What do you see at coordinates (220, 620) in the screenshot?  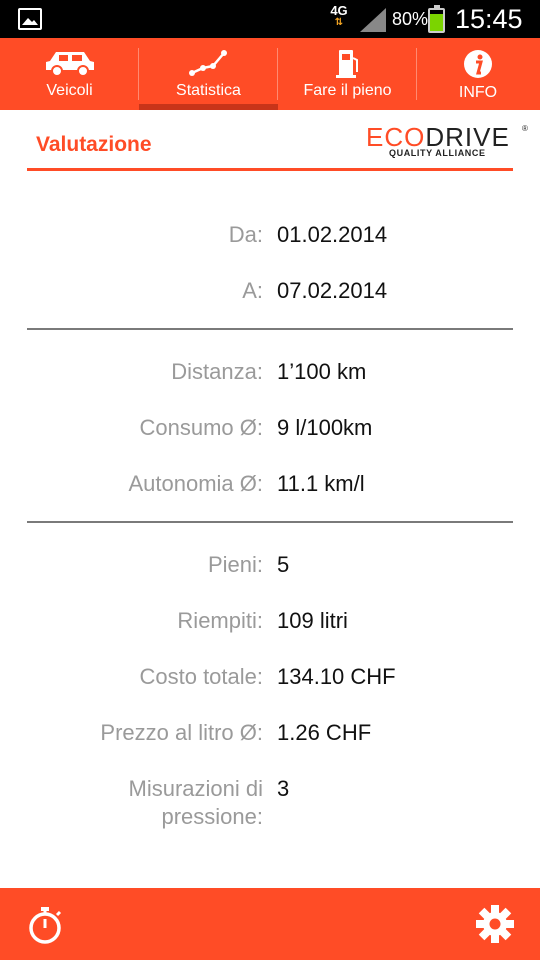 I see `filled-label: Riempiti:` at bounding box center [220, 620].